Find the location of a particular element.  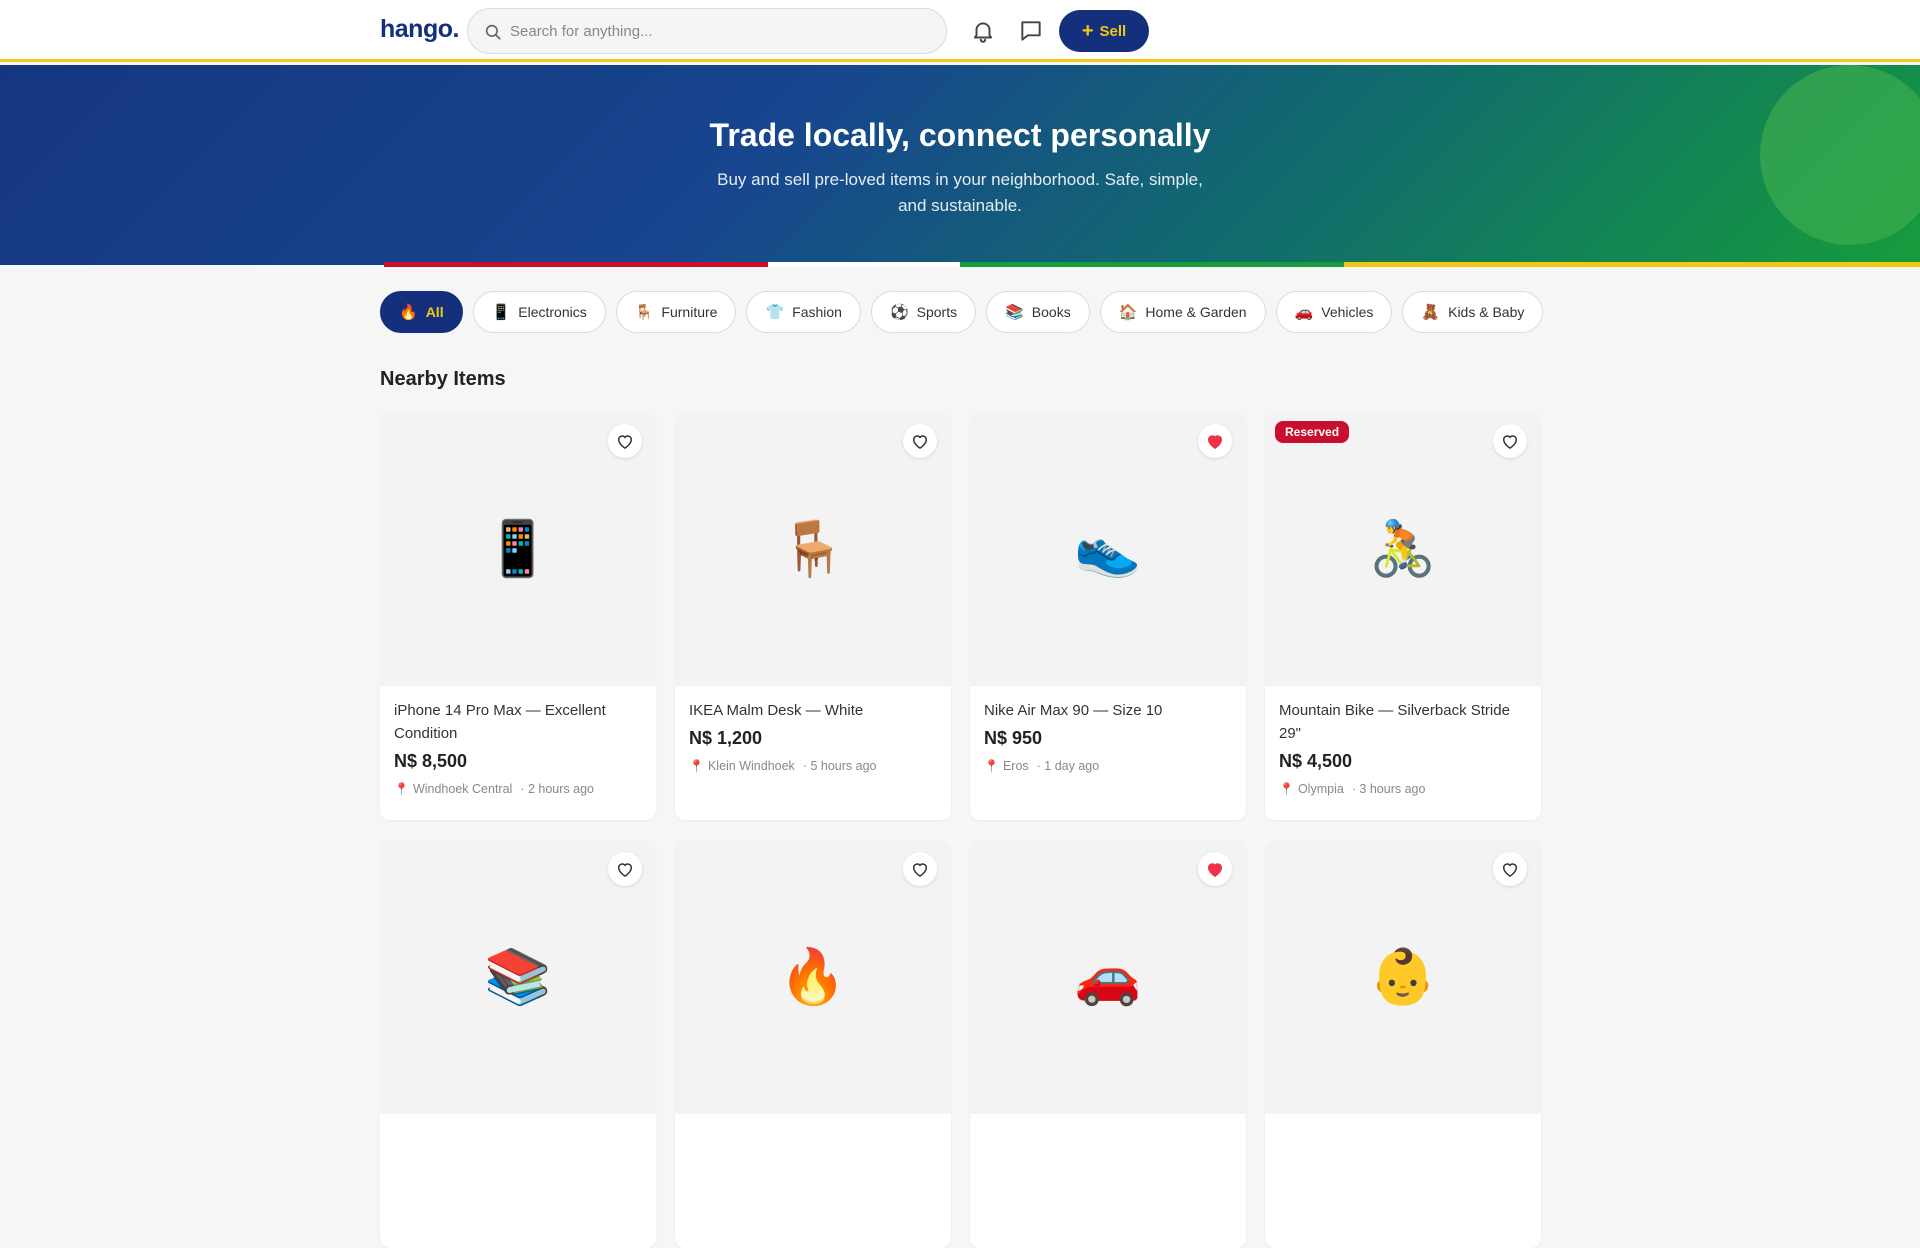

item-location: Olympia is located at coordinates (1320, 789).